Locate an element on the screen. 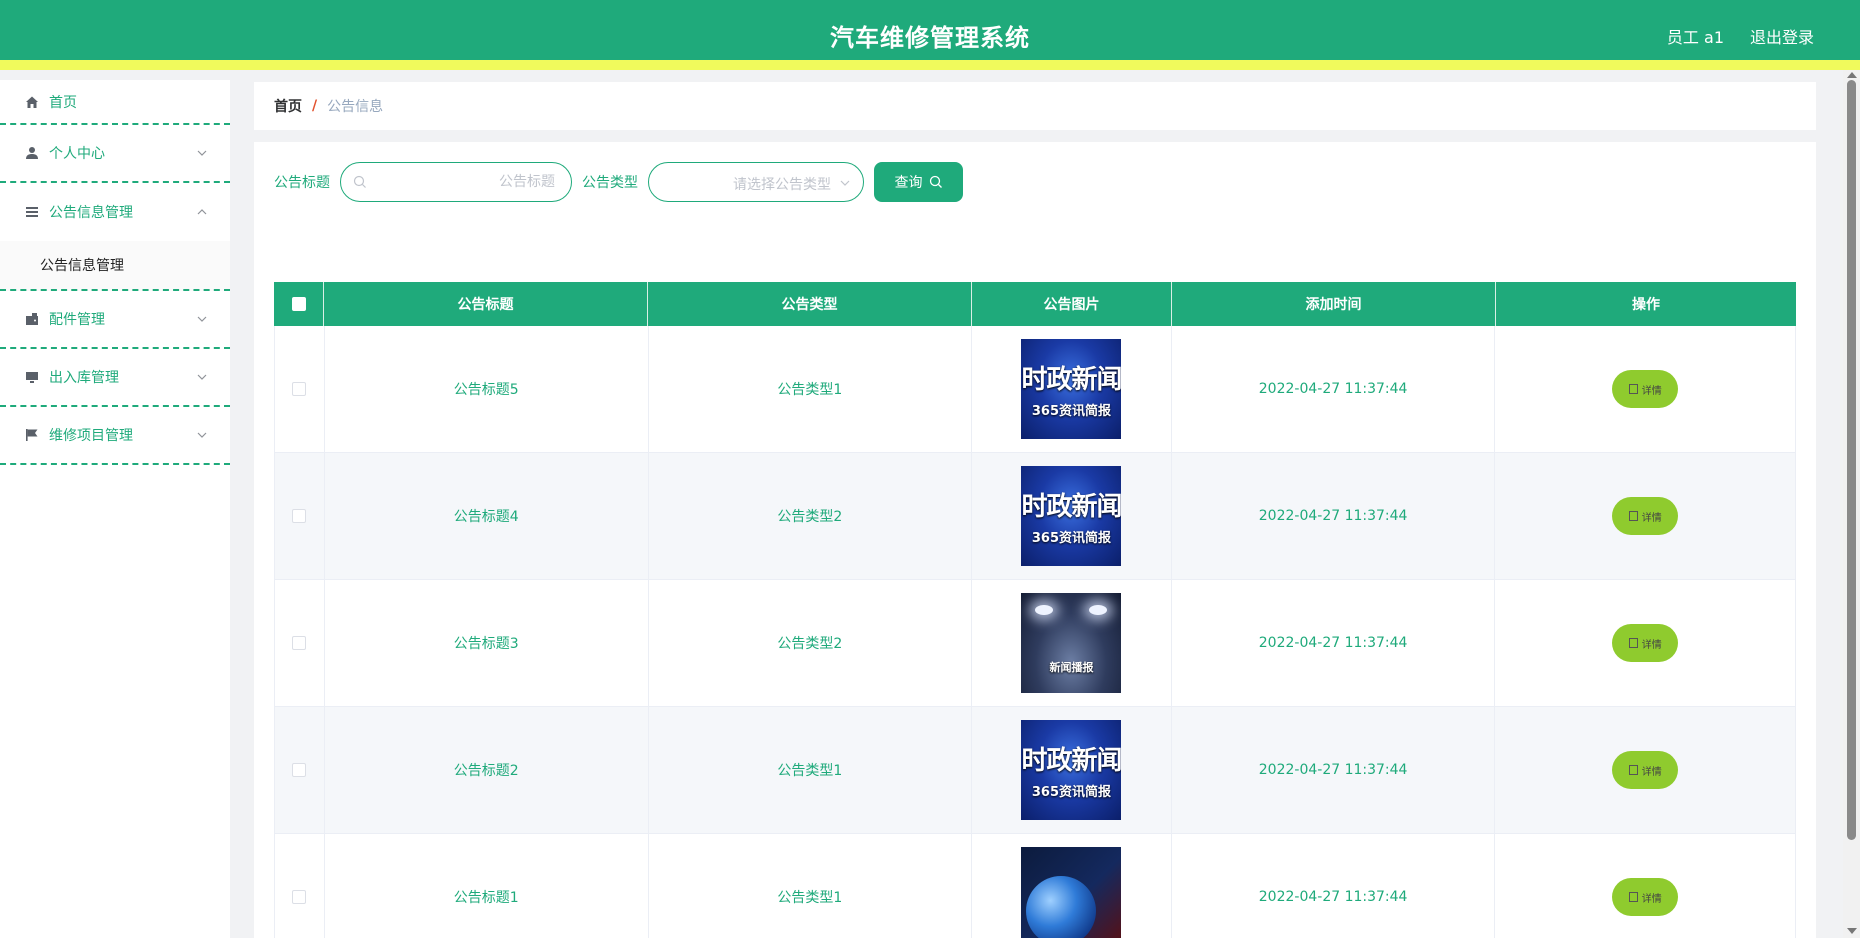  image-caption: 新闻播报 is located at coordinates (1071, 667).